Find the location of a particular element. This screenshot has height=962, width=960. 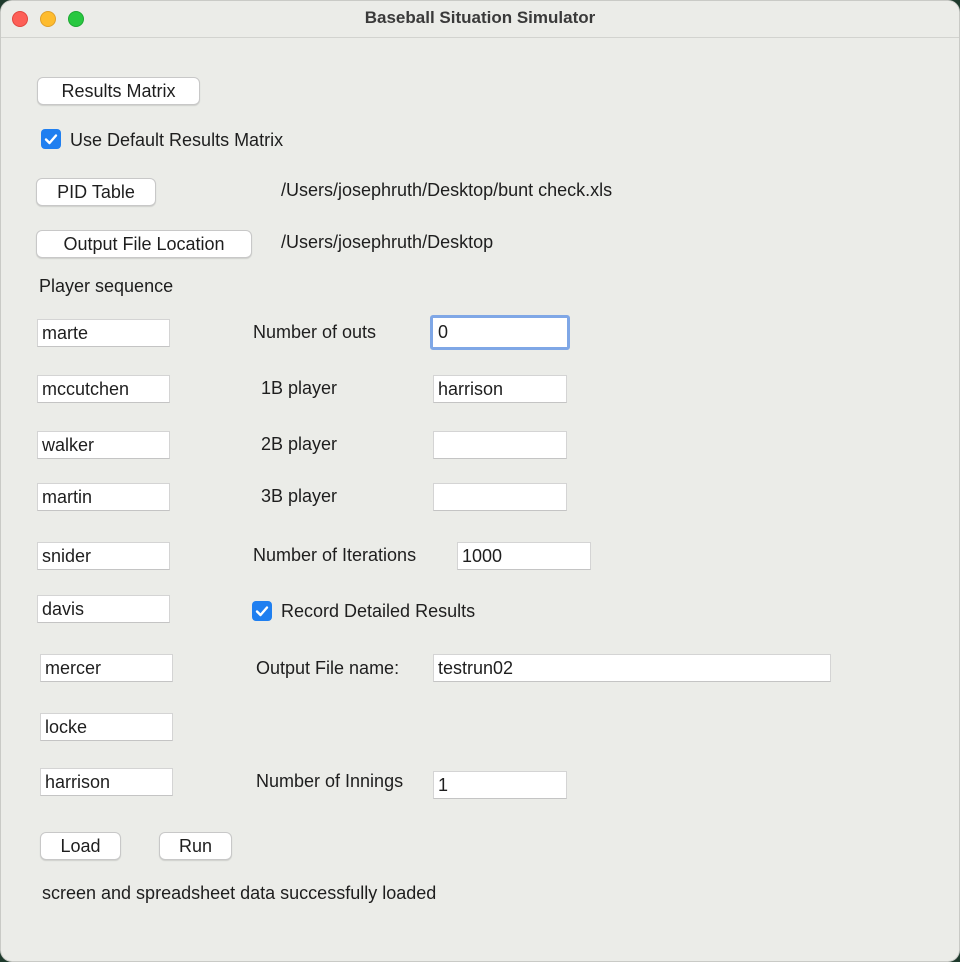

player-2-field is located at coordinates (103, 389).